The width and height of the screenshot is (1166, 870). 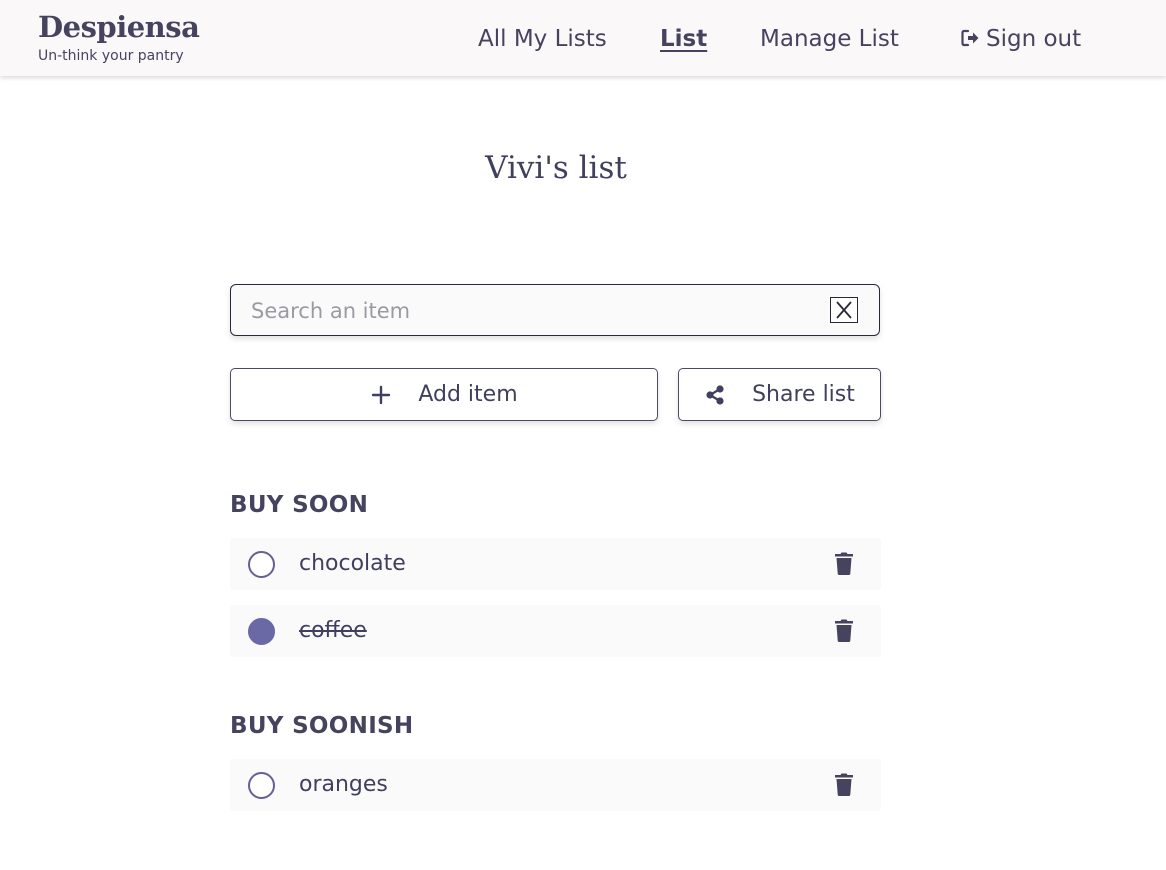 What do you see at coordinates (555, 785) in the screenshot?
I see `list-item-oranges: oranges` at bounding box center [555, 785].